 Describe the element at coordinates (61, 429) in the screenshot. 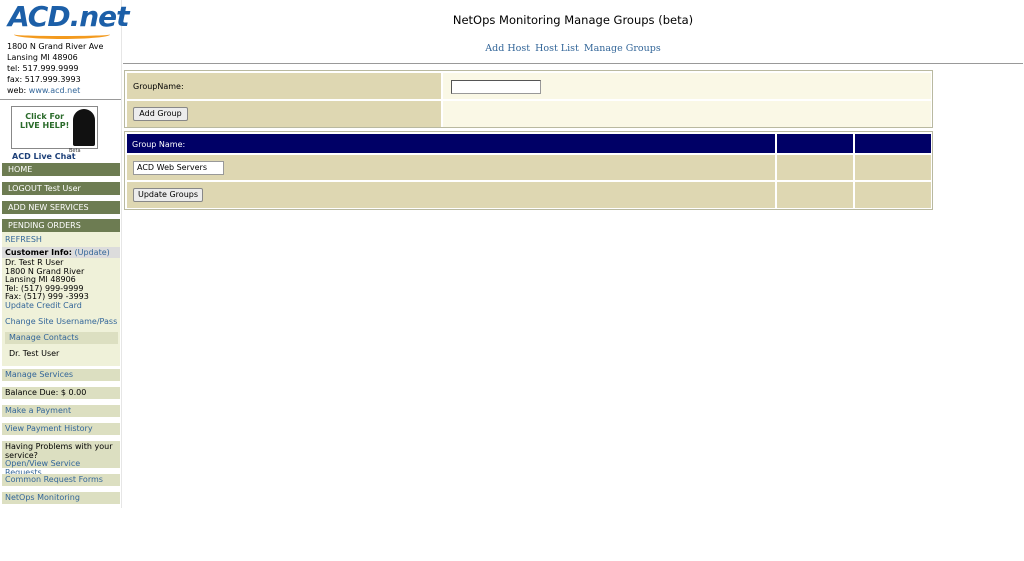

I see `sidebar-item-payment-history: View Payment History` at that location.